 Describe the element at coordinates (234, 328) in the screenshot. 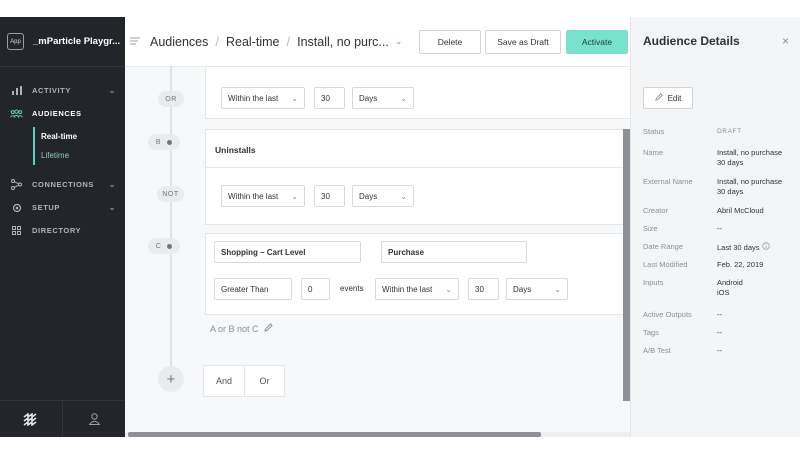

I see `logic-expression-text: A or B not C` at that location.